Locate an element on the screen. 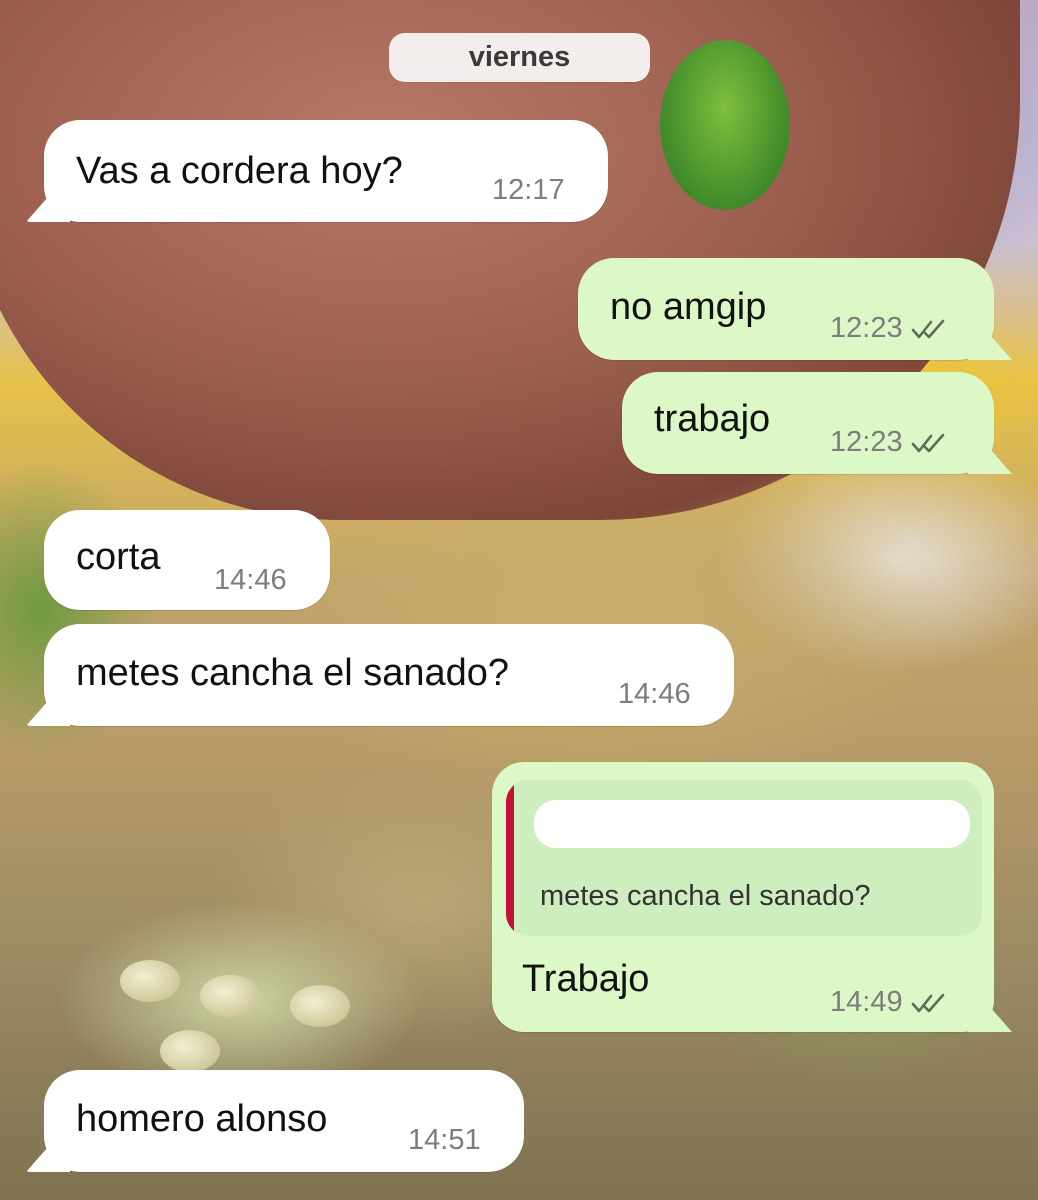 This screenshot has height=1200, width=1038. message-meta: 12:17 is located at coordinates (528, 190).